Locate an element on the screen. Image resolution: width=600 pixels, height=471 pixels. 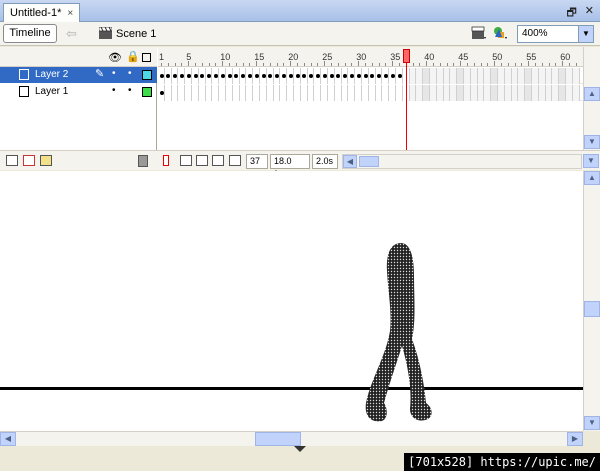
layer-row-layer-2: Layer 2 ✎ • • is located at coordinates (78, 75).